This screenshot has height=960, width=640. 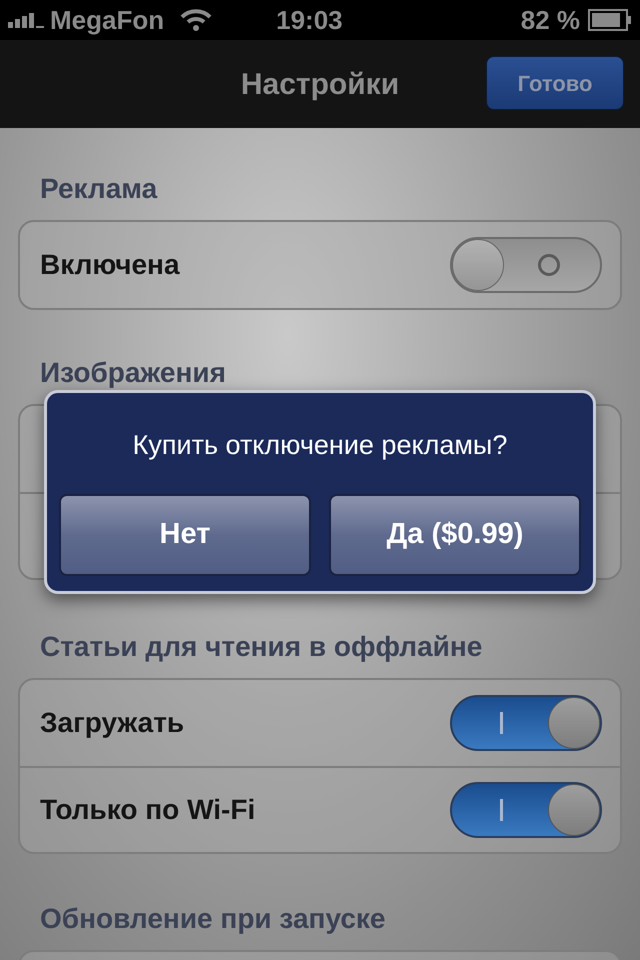 I want to click on clock-time: 19:03, so click(x=309, y=20).